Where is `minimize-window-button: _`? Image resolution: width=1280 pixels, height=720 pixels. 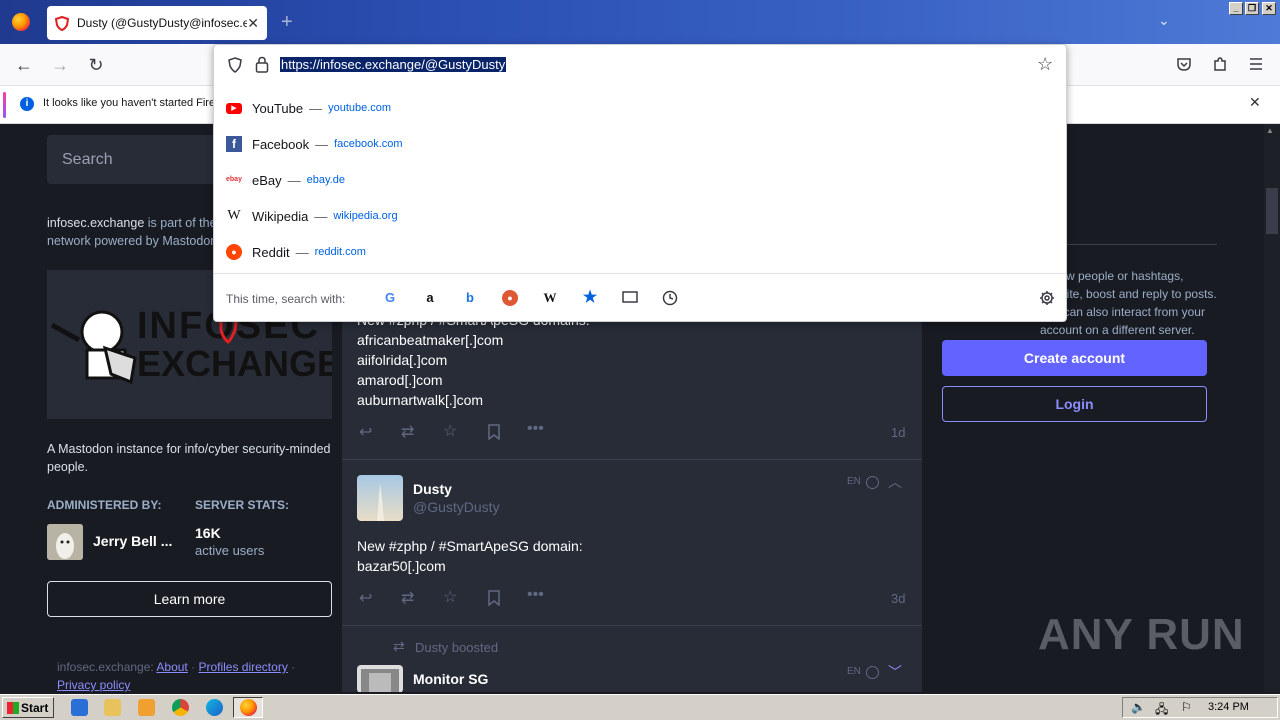
minimize-window-button: _ is located at coordinates (1236, 8).